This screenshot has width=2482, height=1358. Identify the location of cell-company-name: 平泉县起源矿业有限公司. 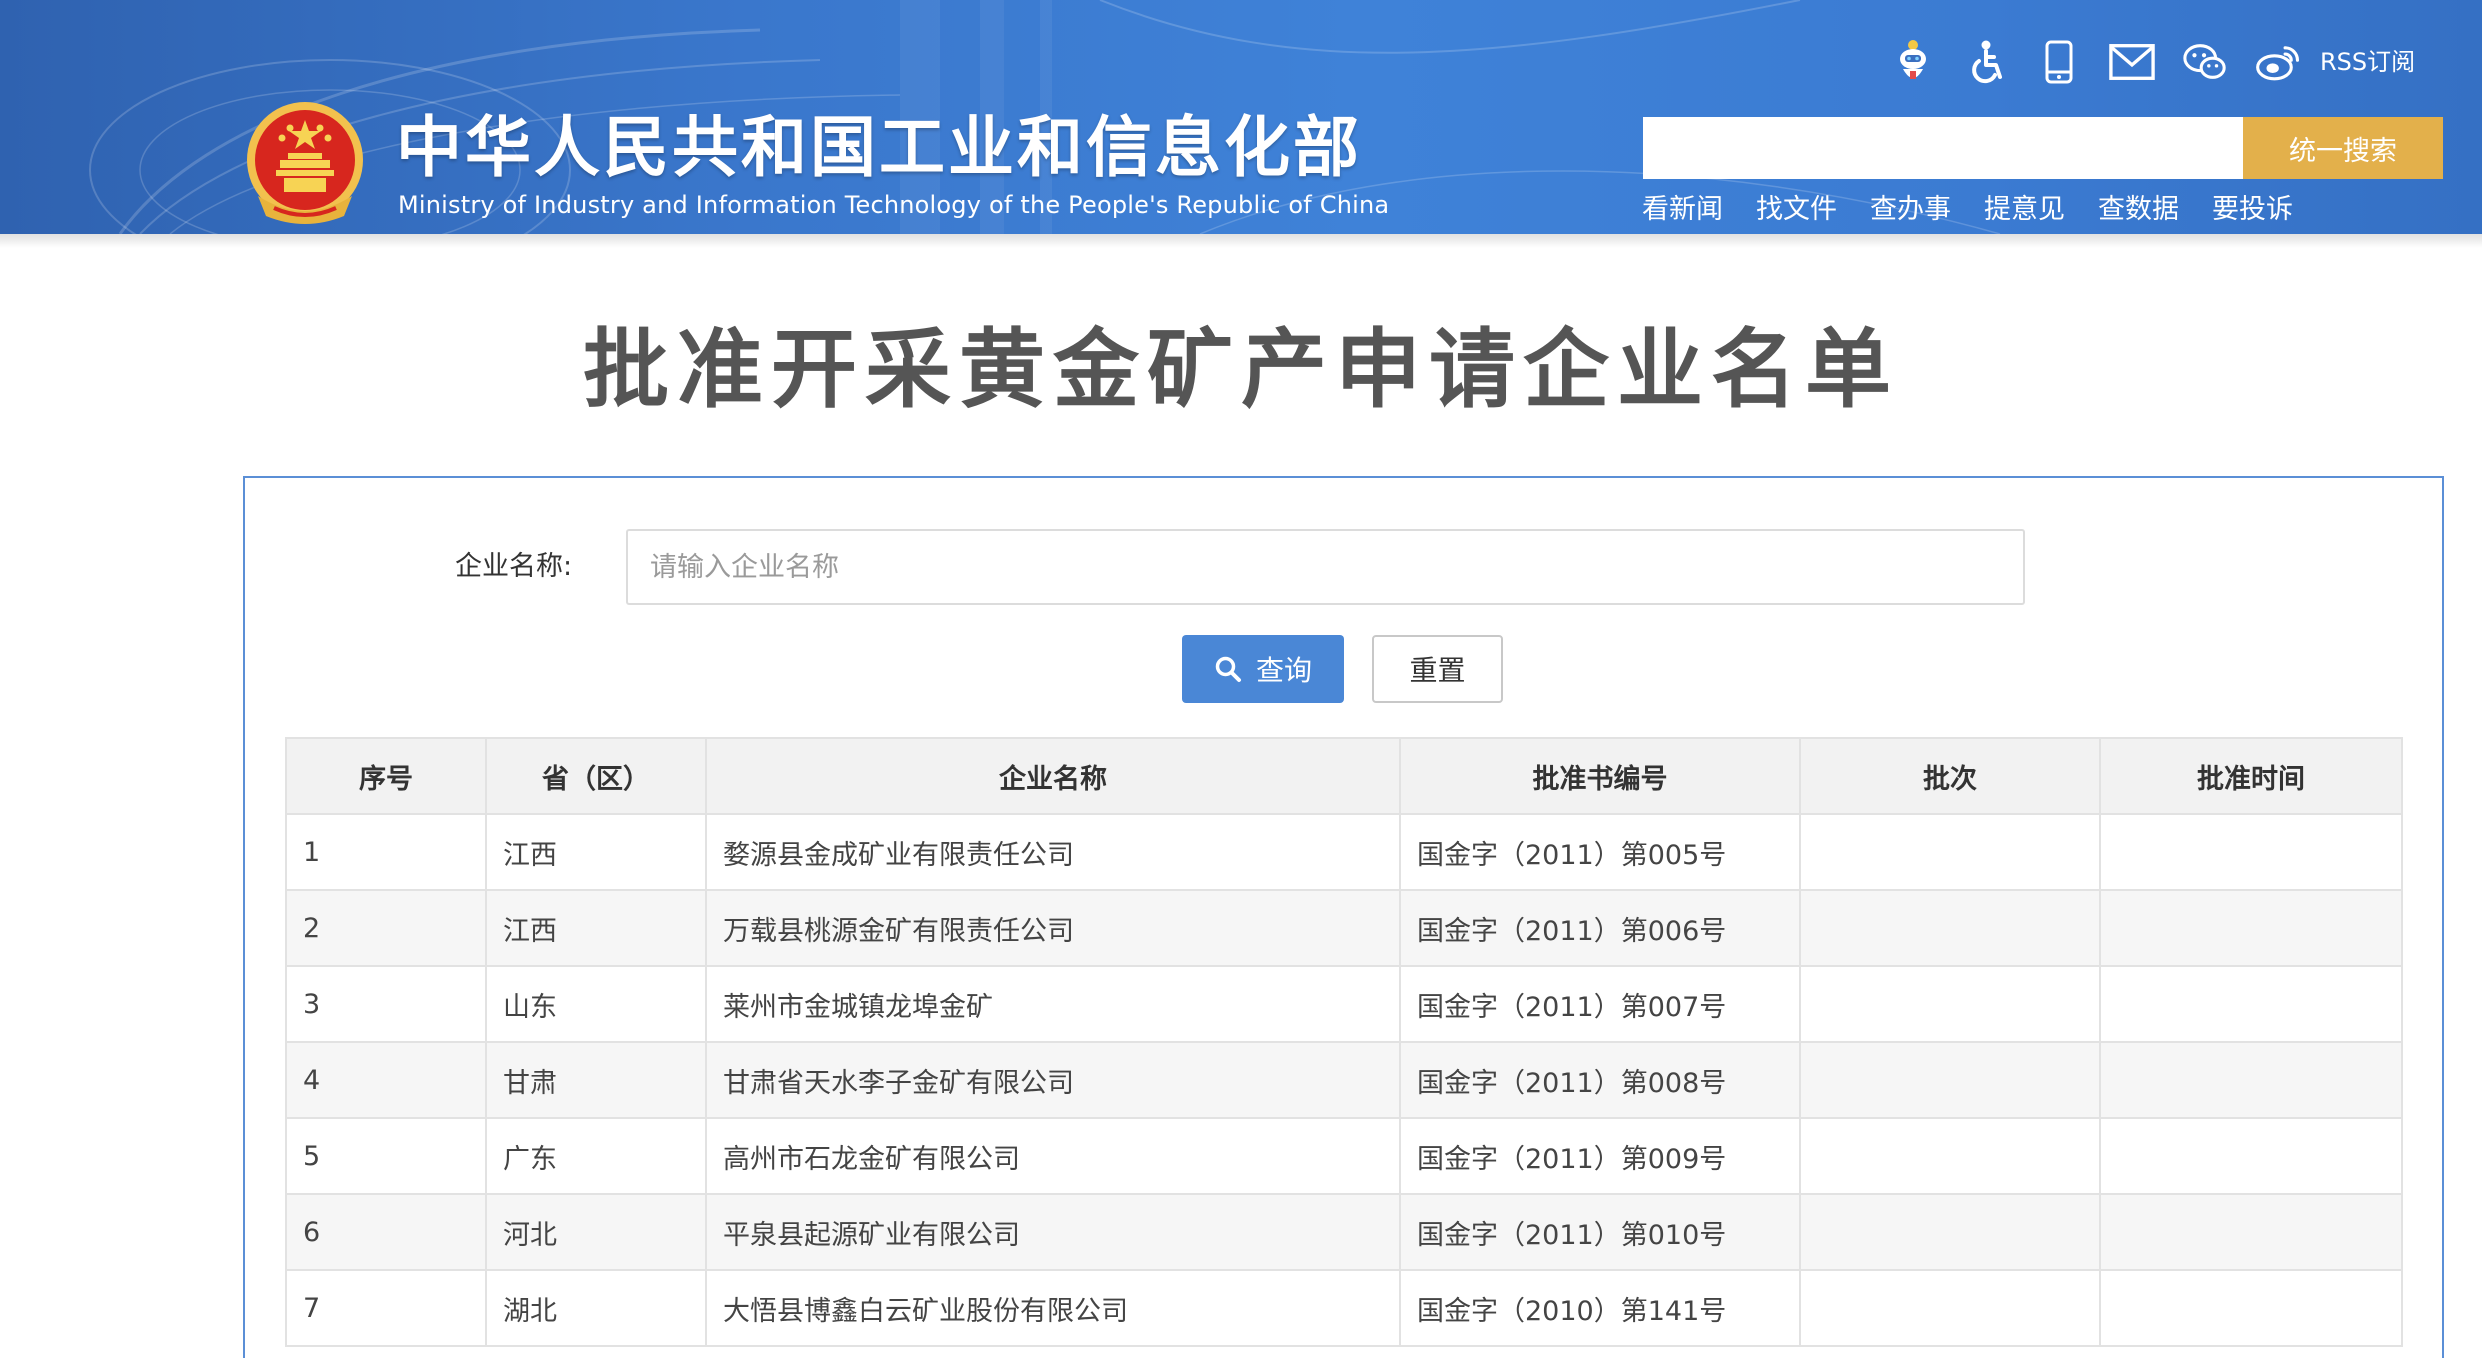
(1053, 1232).